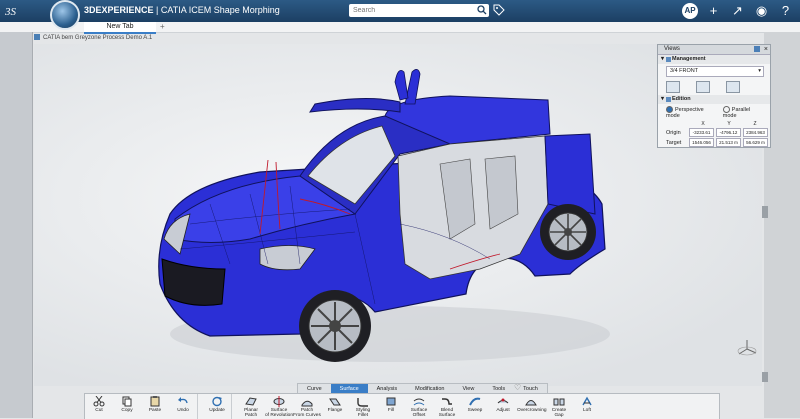  I want to click on flange-button: Flange, so click(335, 406).